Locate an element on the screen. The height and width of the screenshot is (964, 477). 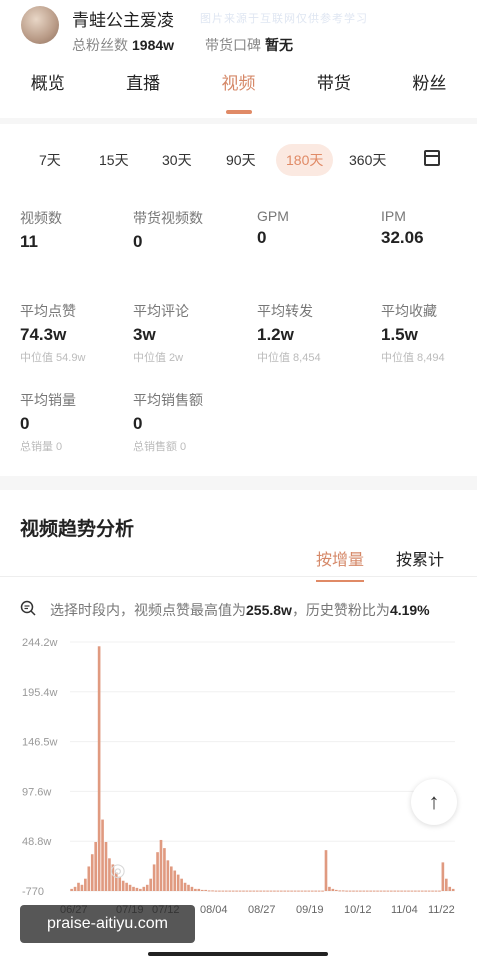
tab-video: 视频 is located at coordinates (238, 92).